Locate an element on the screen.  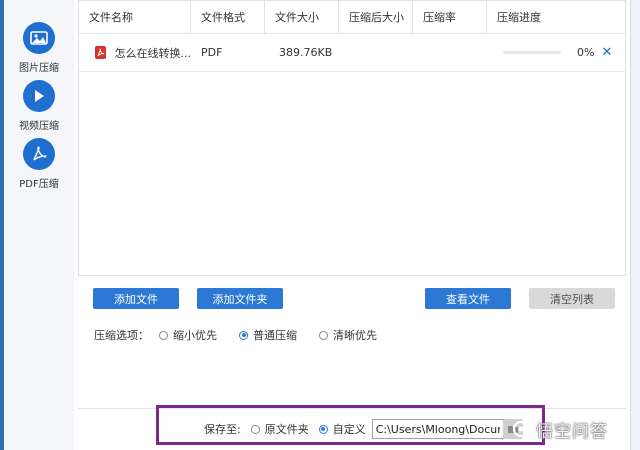
column-header-progress: 压缩进度 is located at coordinates (519, 17).